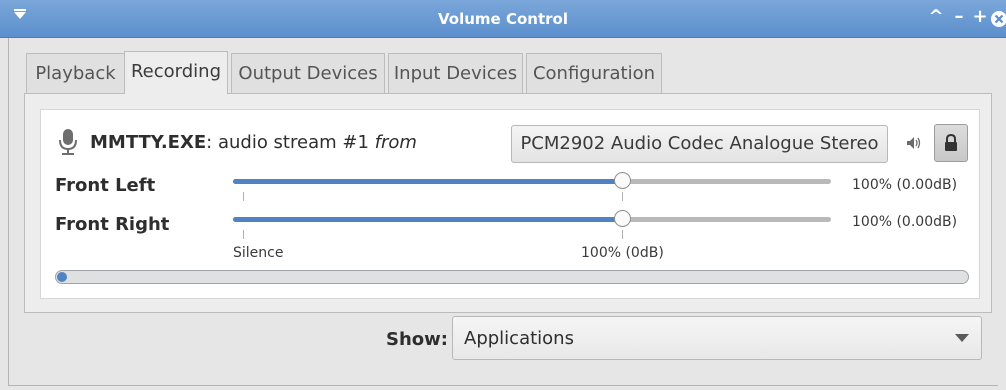 Image resolution: width=1006 pixels, height=390 pixels. Describe the element at coordinates (395, 142) in the screenshot. I see `stream-from: from` at that location.